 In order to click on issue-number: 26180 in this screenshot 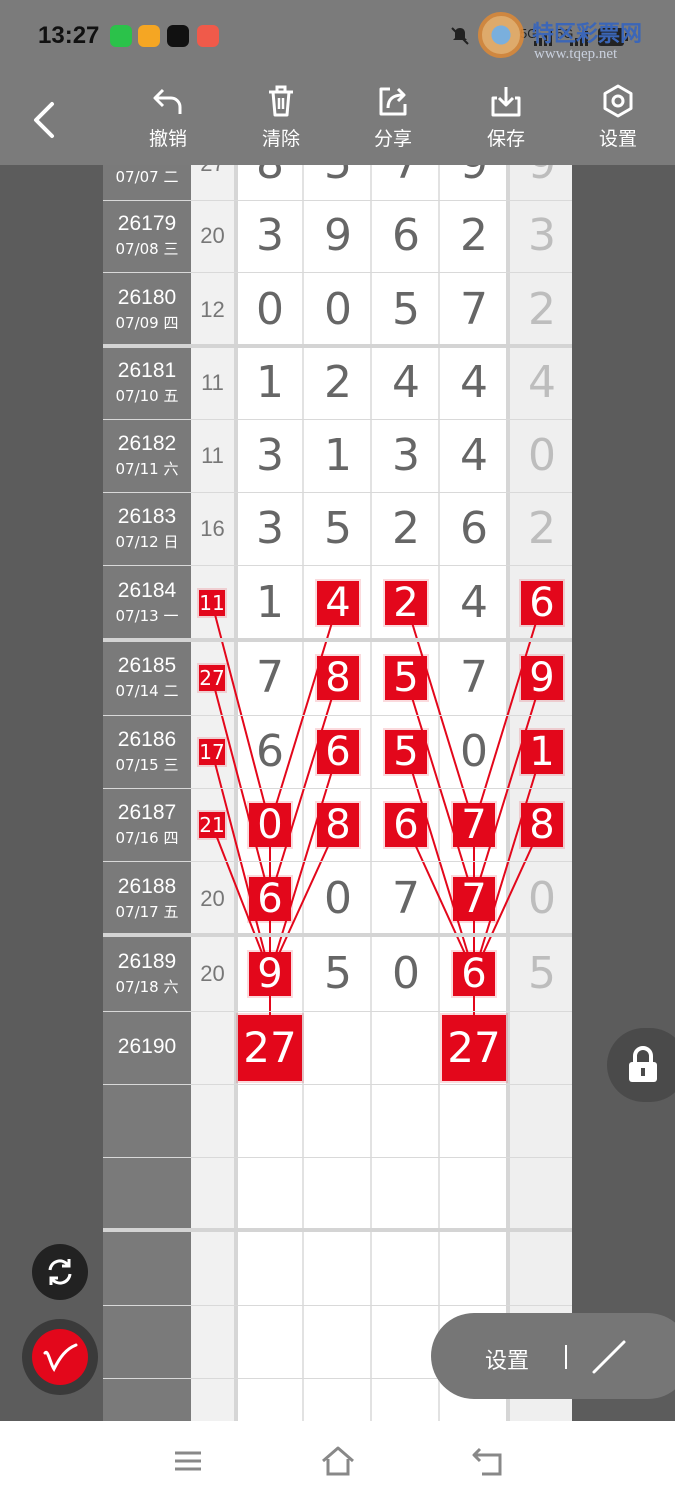, I will do `click(147, 297)`.